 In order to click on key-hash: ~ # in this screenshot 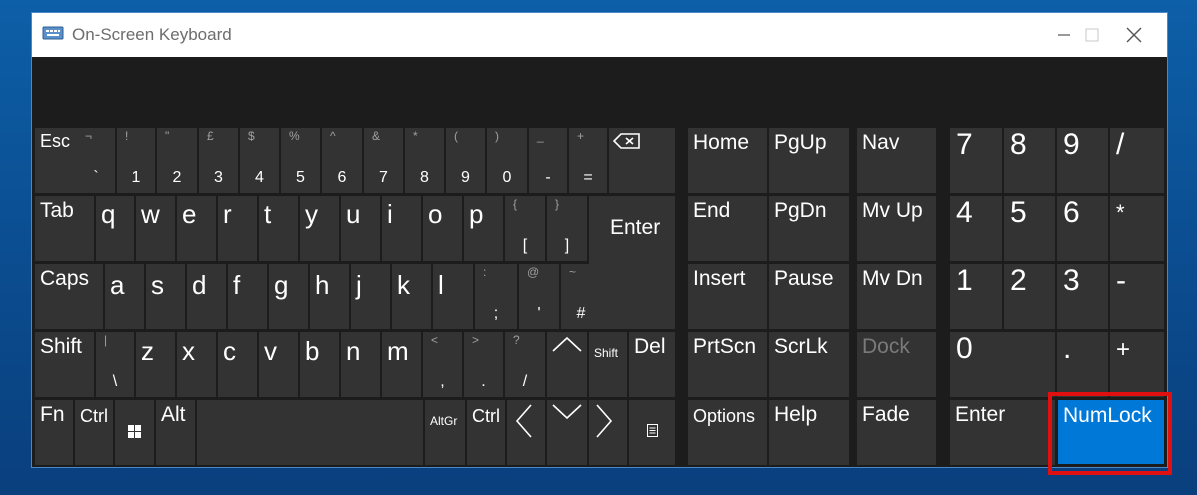, I will do `click(581, 296)`.